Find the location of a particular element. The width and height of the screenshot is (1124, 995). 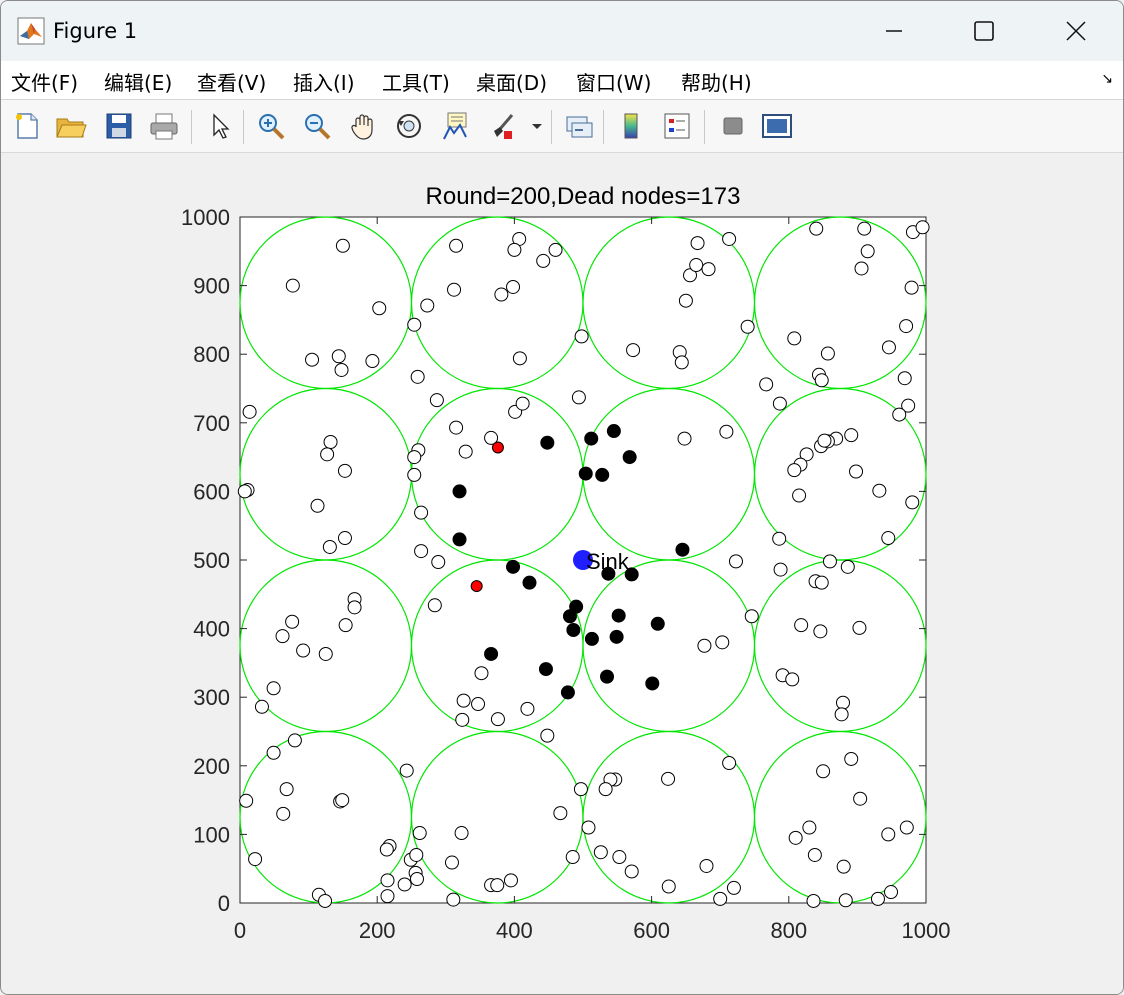

menu-edit: 编辑(E) is located at coordinates (138, 81).